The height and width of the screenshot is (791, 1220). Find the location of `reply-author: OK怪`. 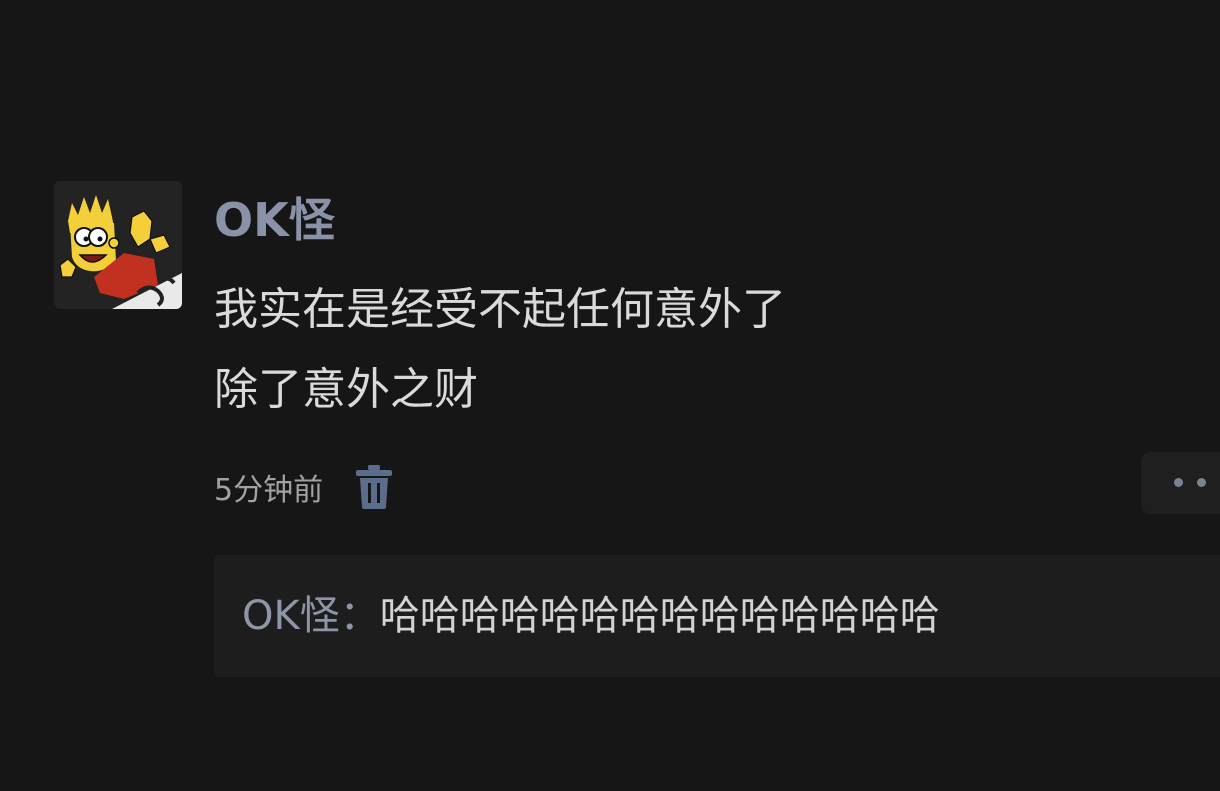

reply-author: OK怪 is located at coordinates (291, 616).